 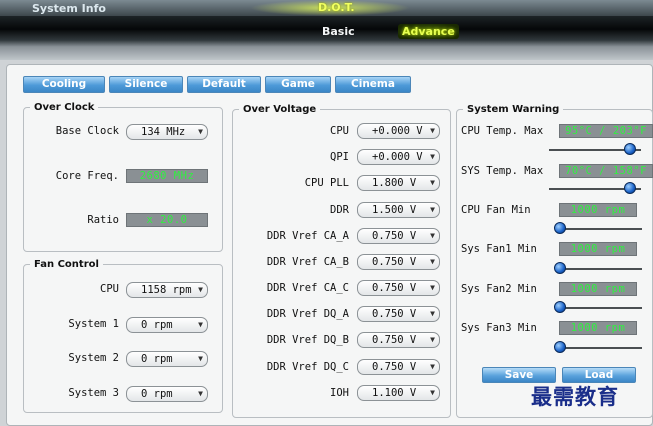 What do you see at coordinates (87, 131) in the screenshot?
I see `base-clock-label: Base Clock` at bounding box center [87, 131].